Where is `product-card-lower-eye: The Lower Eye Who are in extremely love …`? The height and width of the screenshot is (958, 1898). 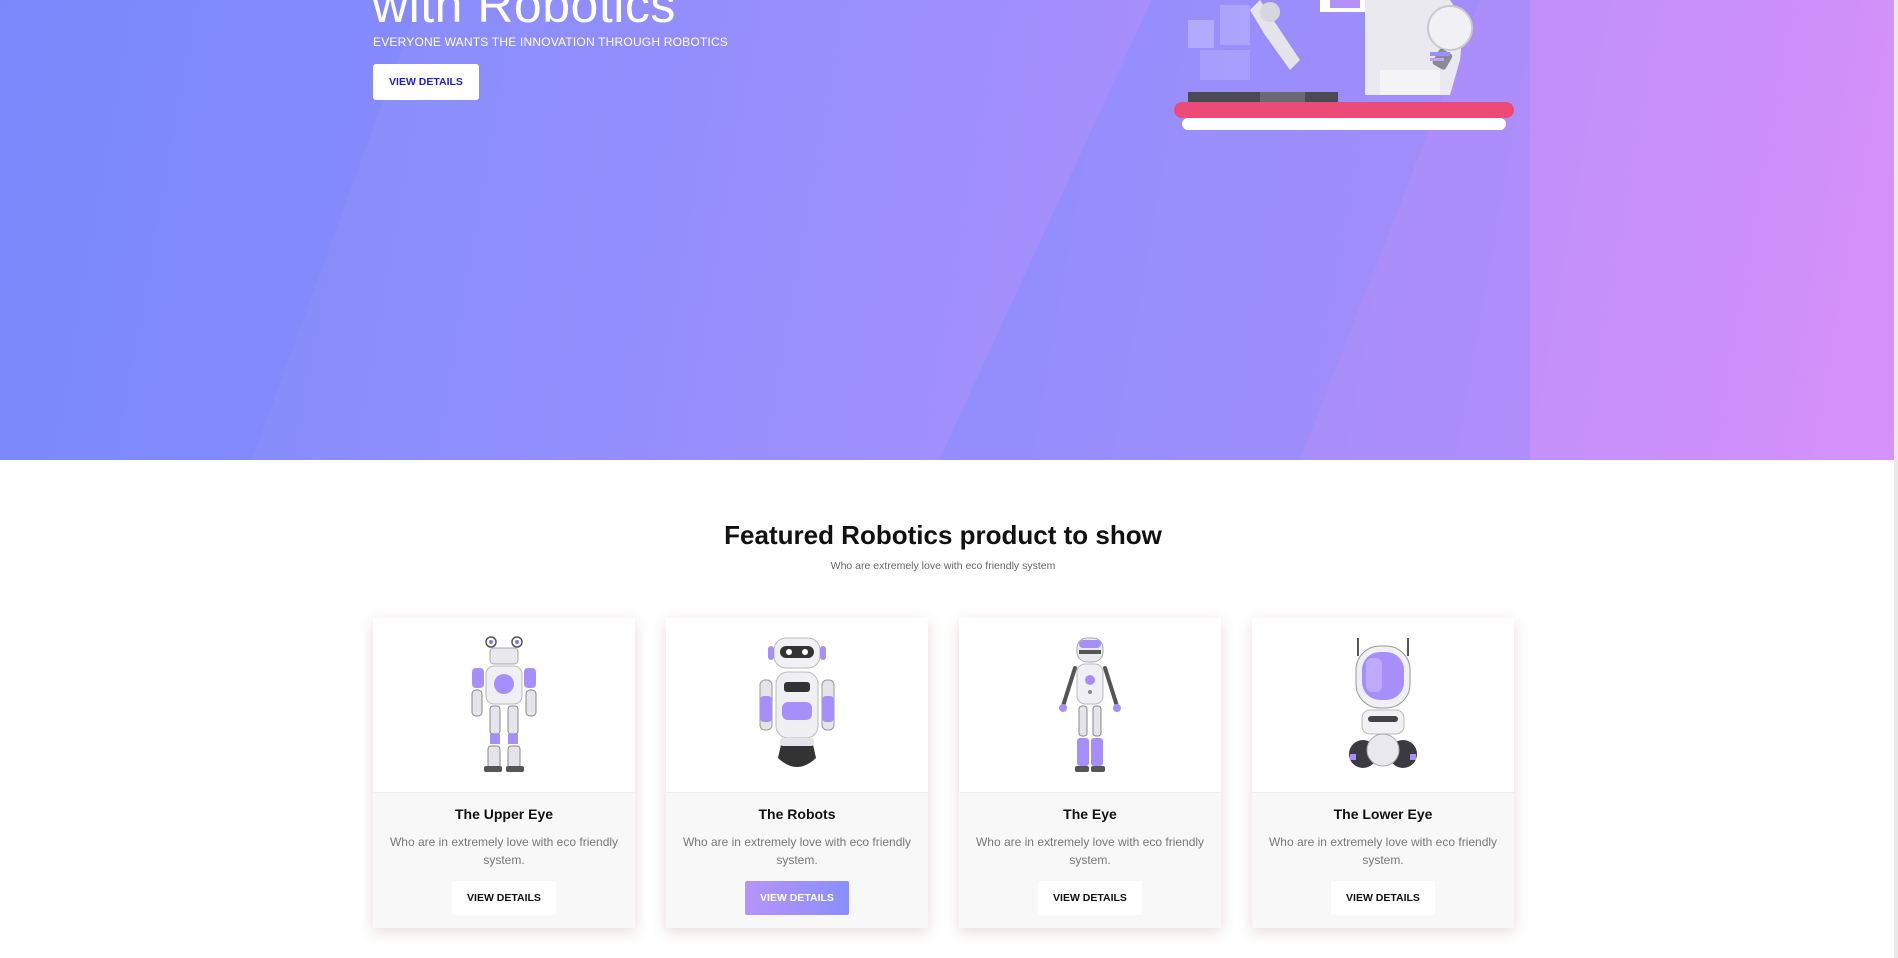 product-card-lower-eye: The Lower Eye Who are in extremely love … is located at coordinates (1383, 773).